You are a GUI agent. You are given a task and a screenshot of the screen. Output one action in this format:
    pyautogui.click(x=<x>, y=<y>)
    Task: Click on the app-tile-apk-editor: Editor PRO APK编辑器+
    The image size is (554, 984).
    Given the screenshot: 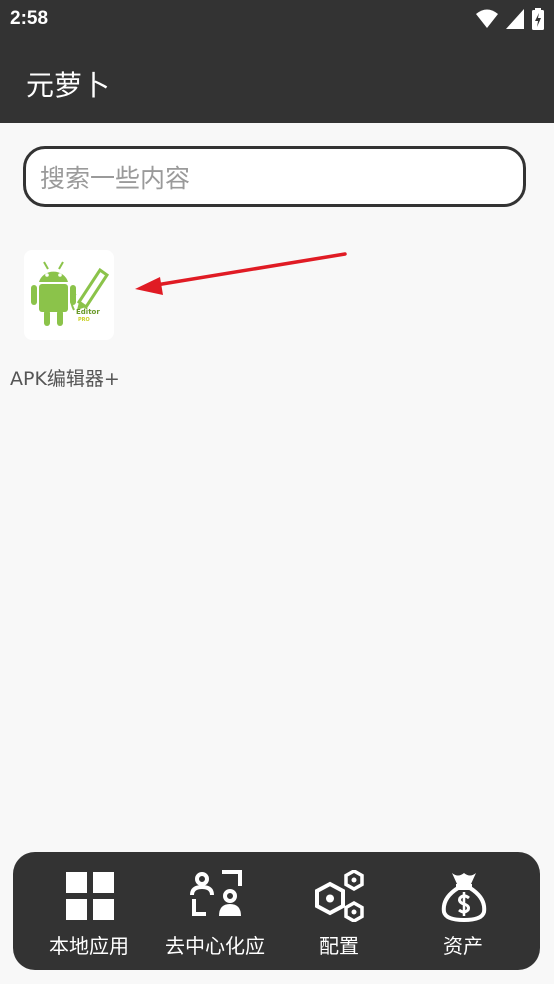 What is the action you would take?
    pyautogui.click(x=80, y=323)
    